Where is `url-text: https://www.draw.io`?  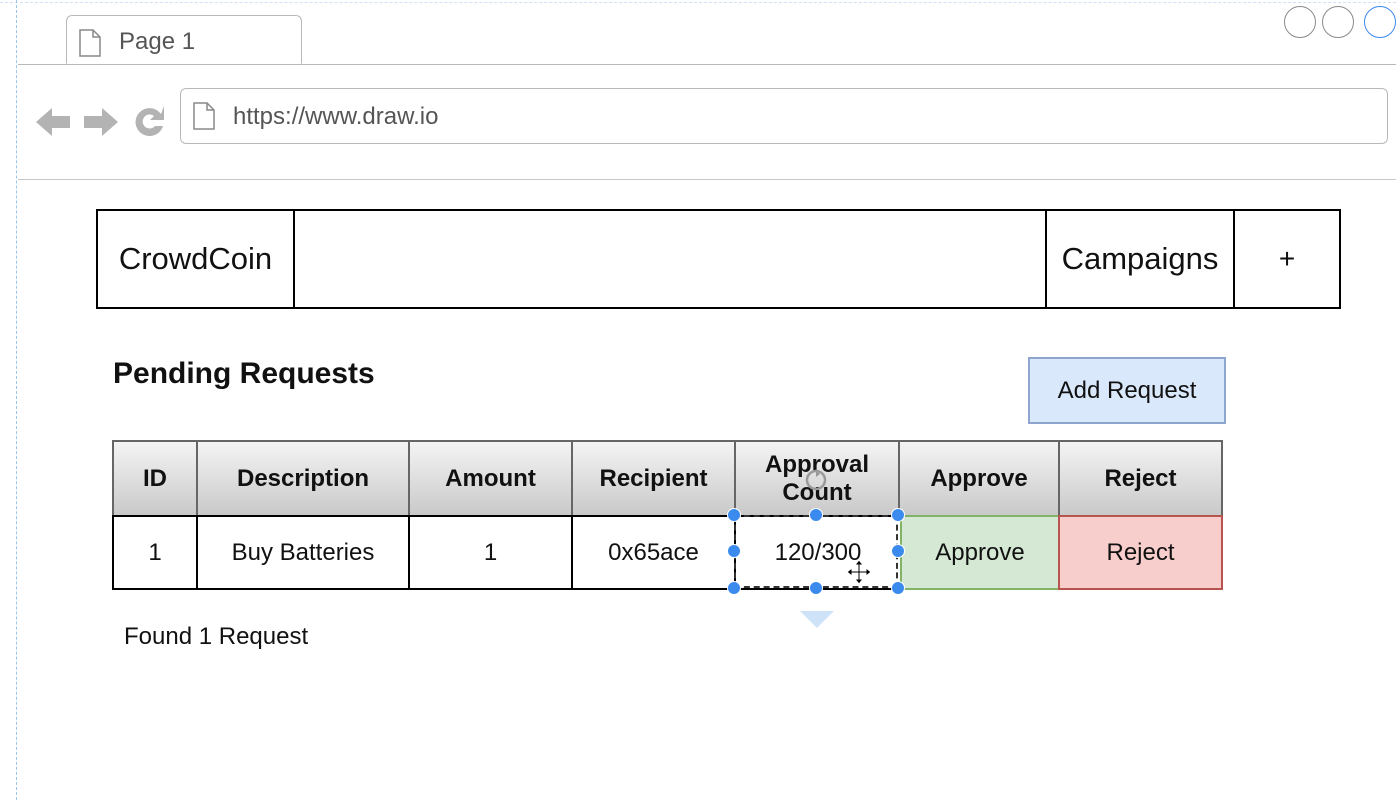
url-text: https://www.draw.io is located at coordinates (336, 116).